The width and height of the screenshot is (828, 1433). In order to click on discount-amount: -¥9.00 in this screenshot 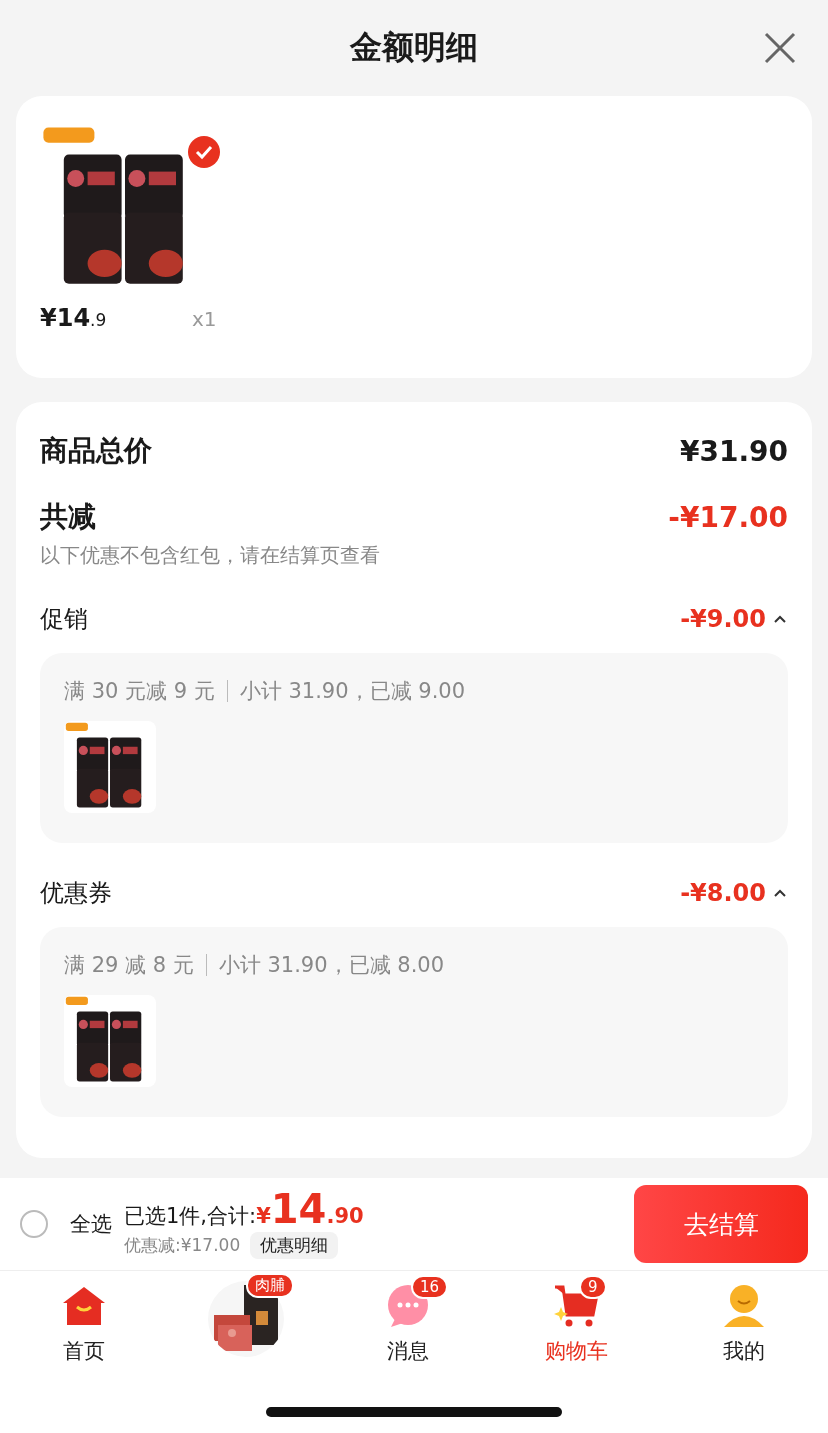, I will do `click(723, 619)`.